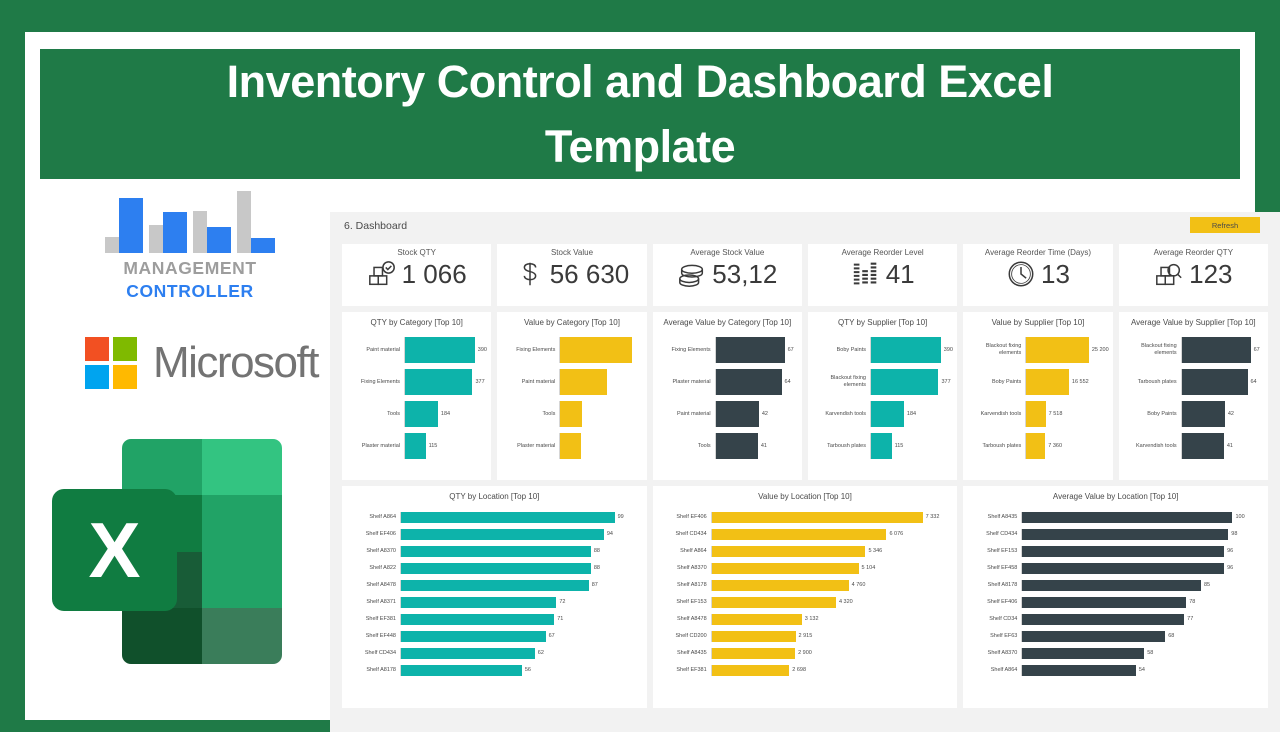  Describe the element at coordinates (692, 619) in the screenshot. I see `bar-category-label: Shelf A8478` at that location.